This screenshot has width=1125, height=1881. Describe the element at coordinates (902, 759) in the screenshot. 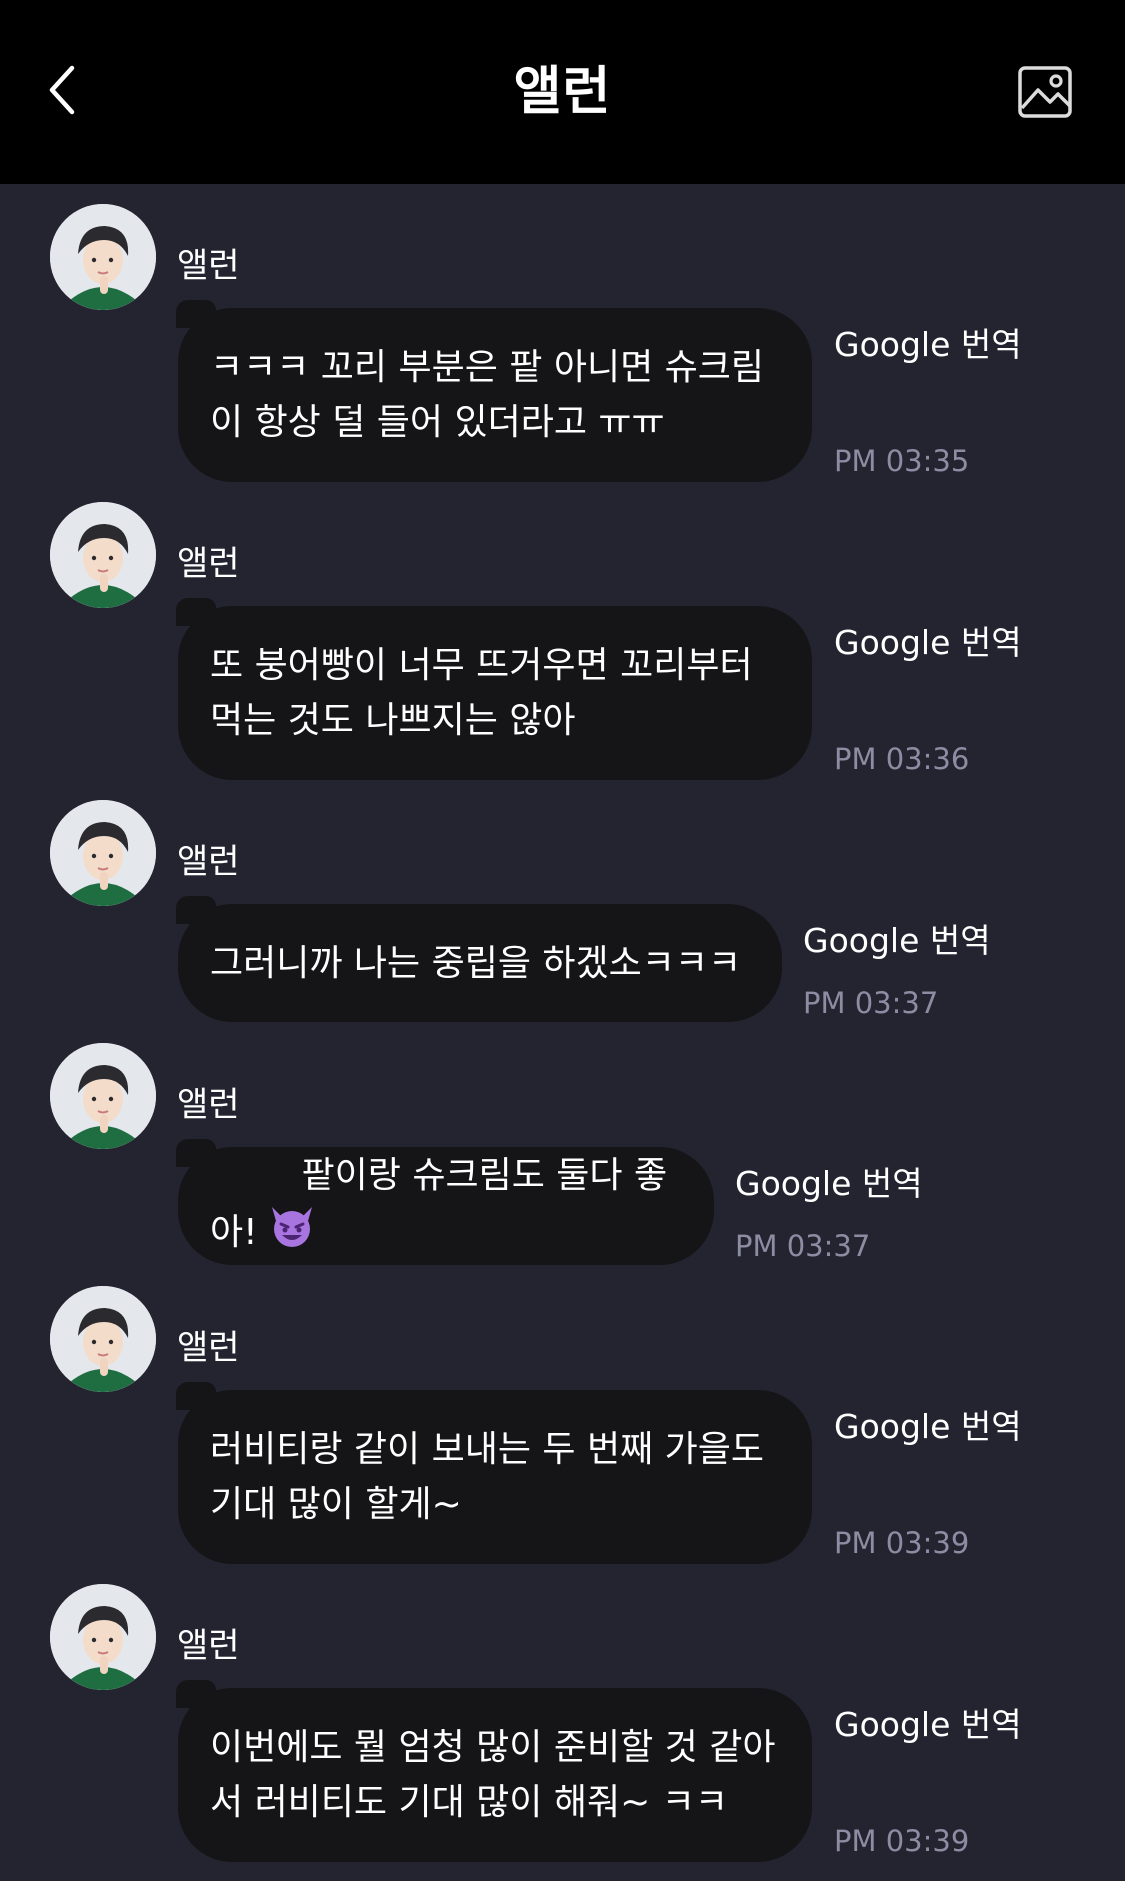

I see `message-time: PM 03:36` at that location.